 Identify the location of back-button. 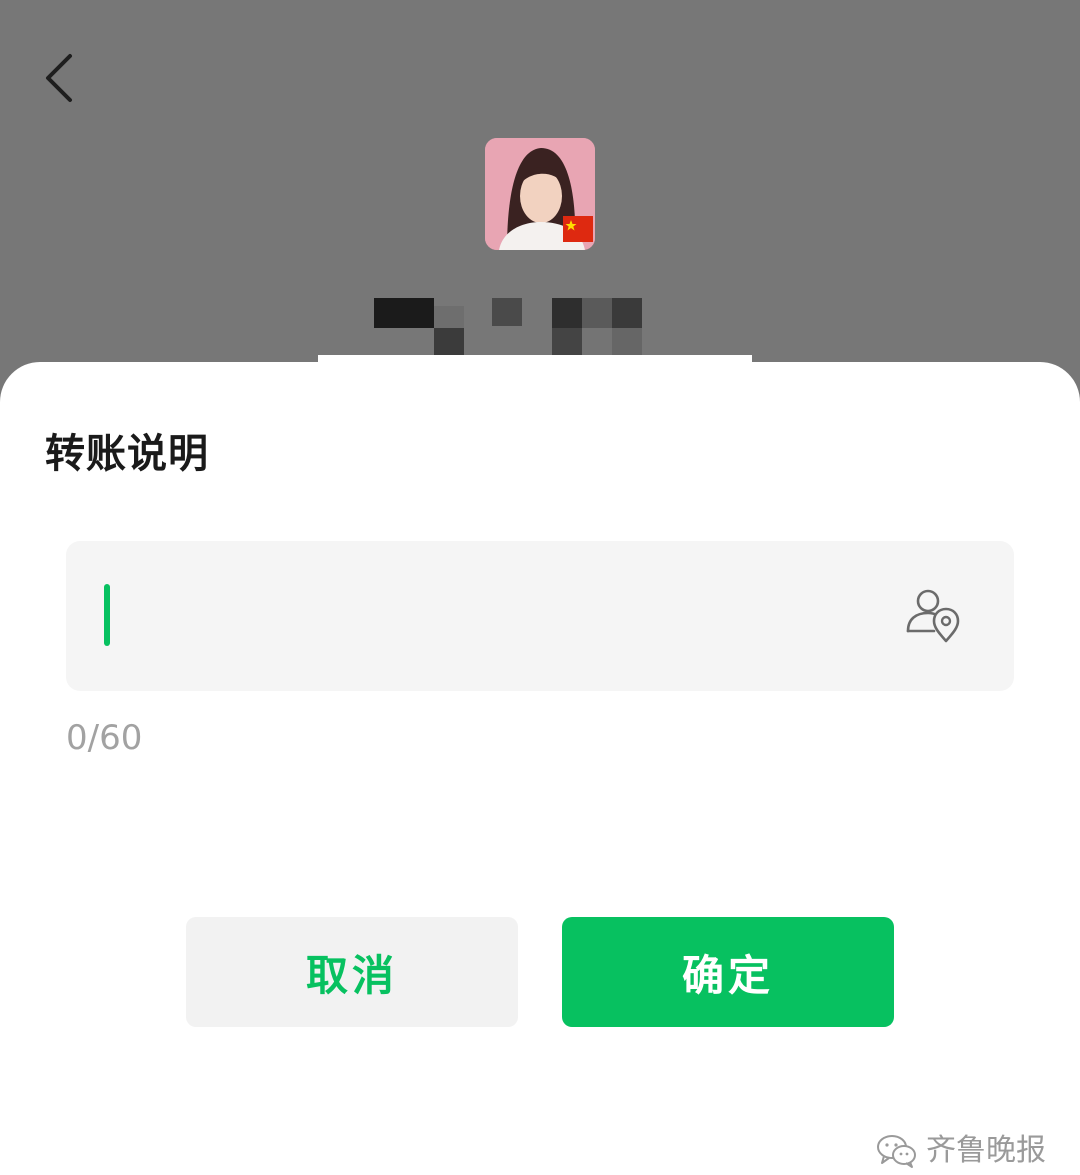
(62, 78).